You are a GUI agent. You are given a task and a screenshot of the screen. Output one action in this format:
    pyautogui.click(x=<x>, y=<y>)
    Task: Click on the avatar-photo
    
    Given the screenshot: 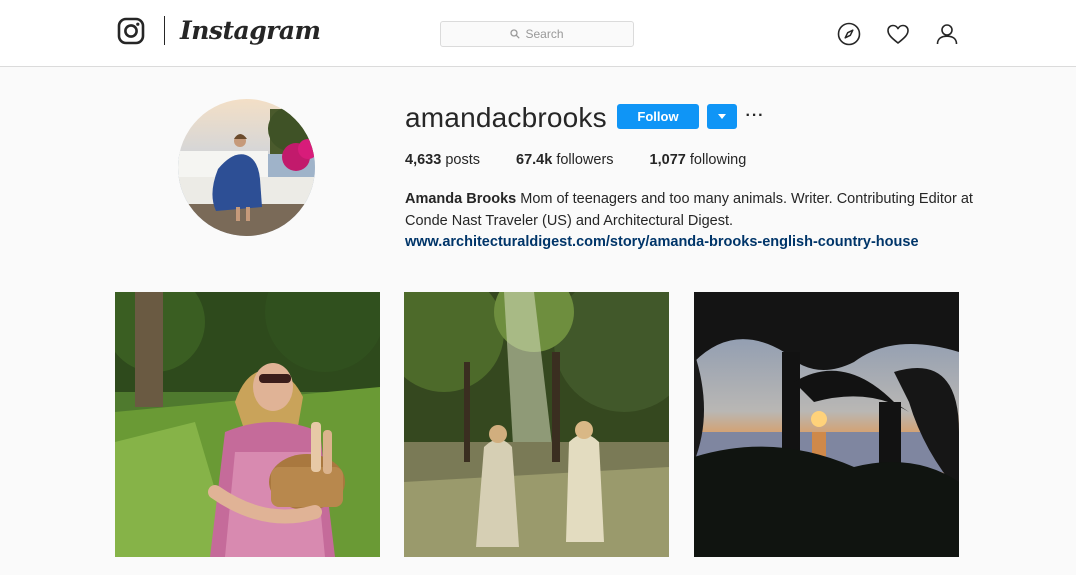 What is the action you would take?
    pyautogui.click(x=246, y=167)
    